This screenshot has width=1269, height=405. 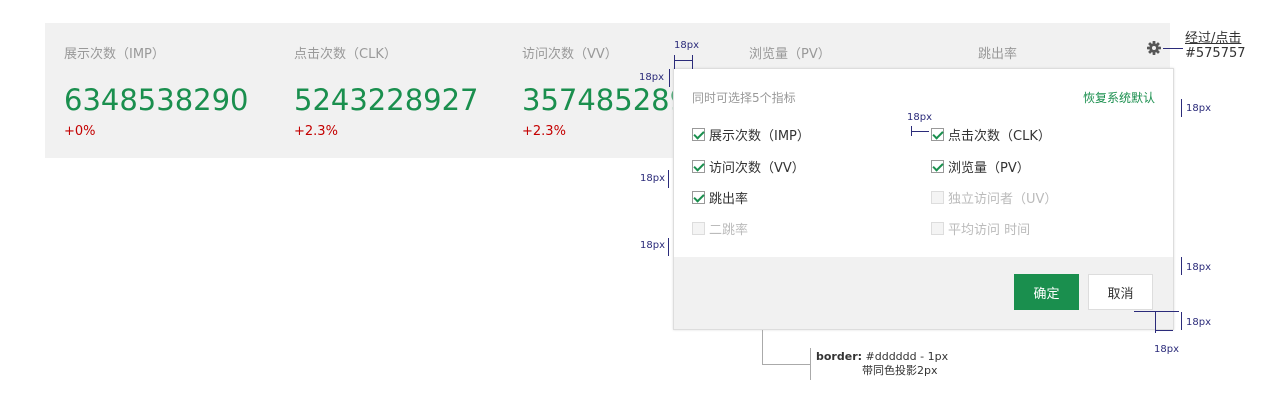 I want to click on border-label: border:, so click(x=839, y=356).